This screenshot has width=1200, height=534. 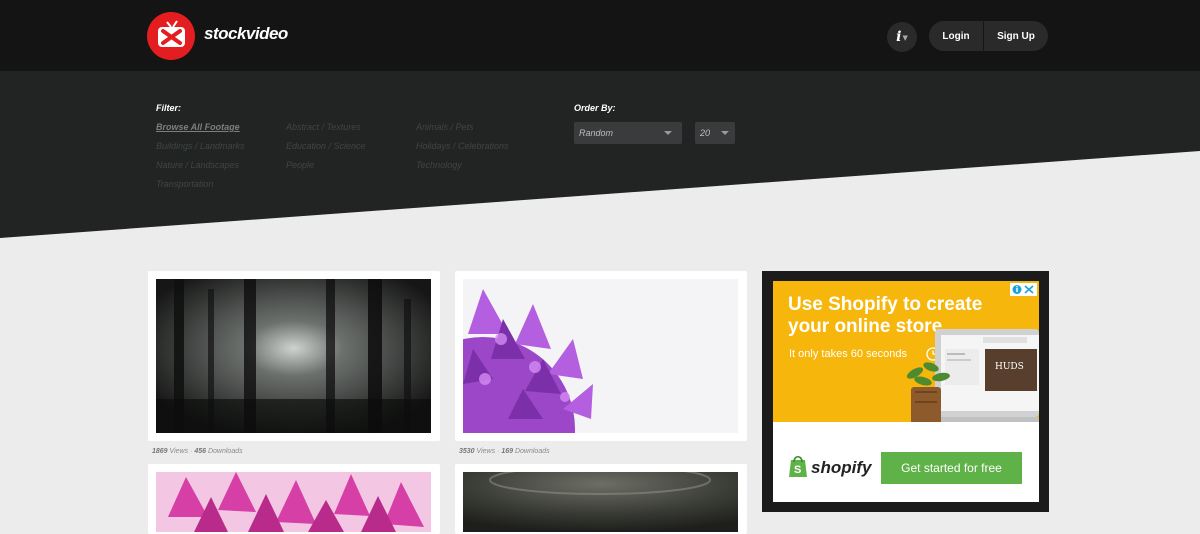 I want to click on category-link-buildings-landmarks: Buildings / Landmarks, so click(x=200, y=146).